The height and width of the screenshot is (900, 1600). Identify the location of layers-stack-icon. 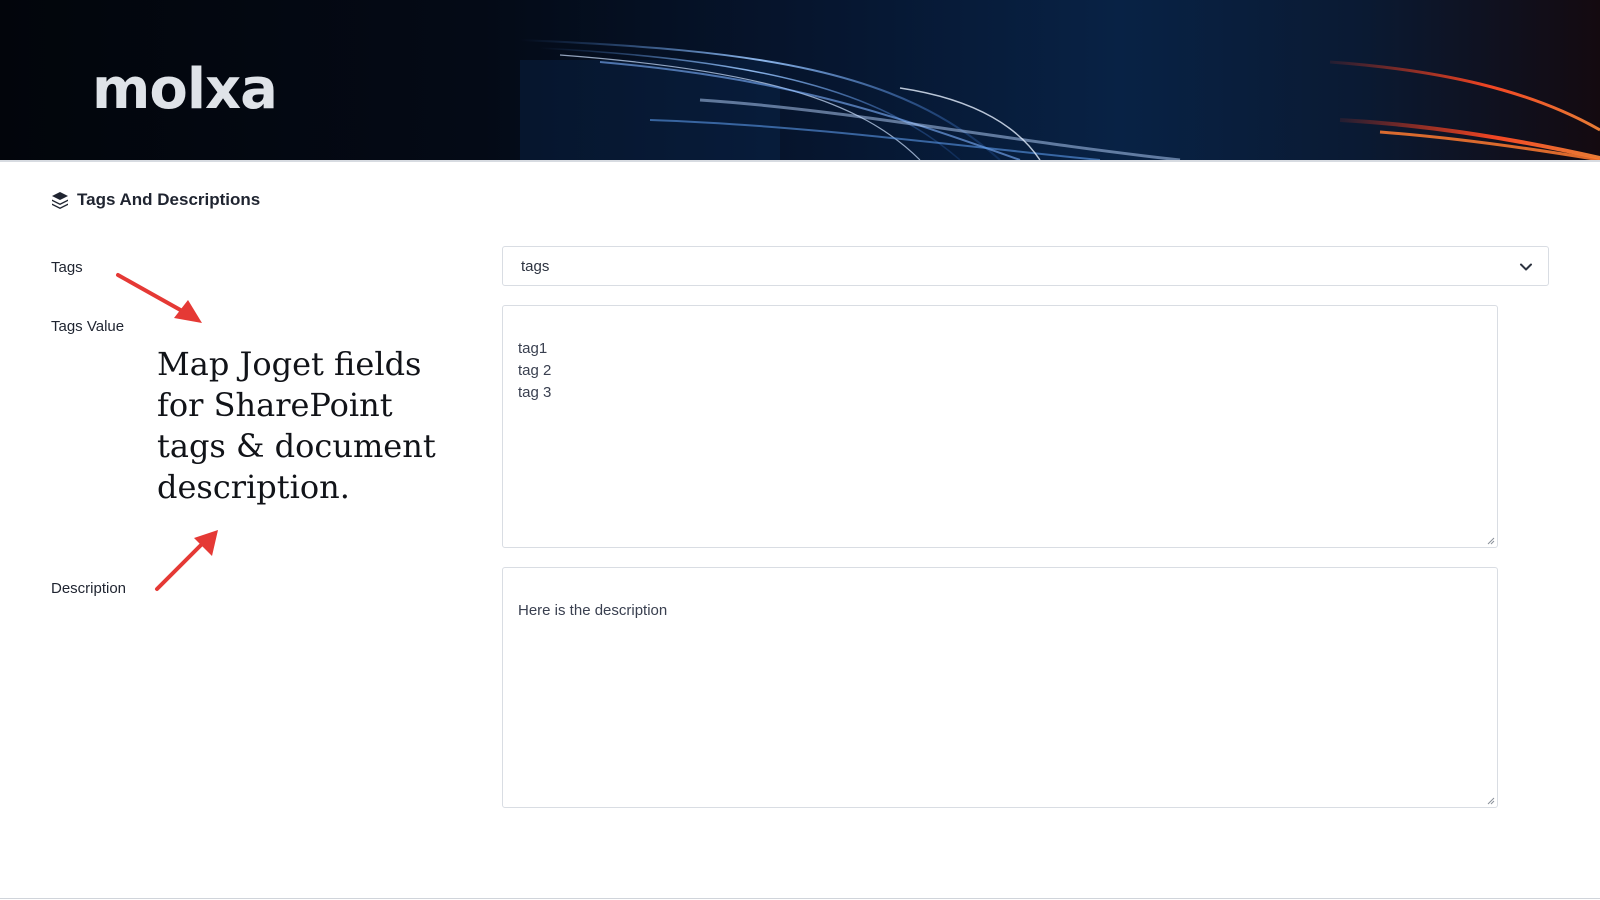
(60, 200).